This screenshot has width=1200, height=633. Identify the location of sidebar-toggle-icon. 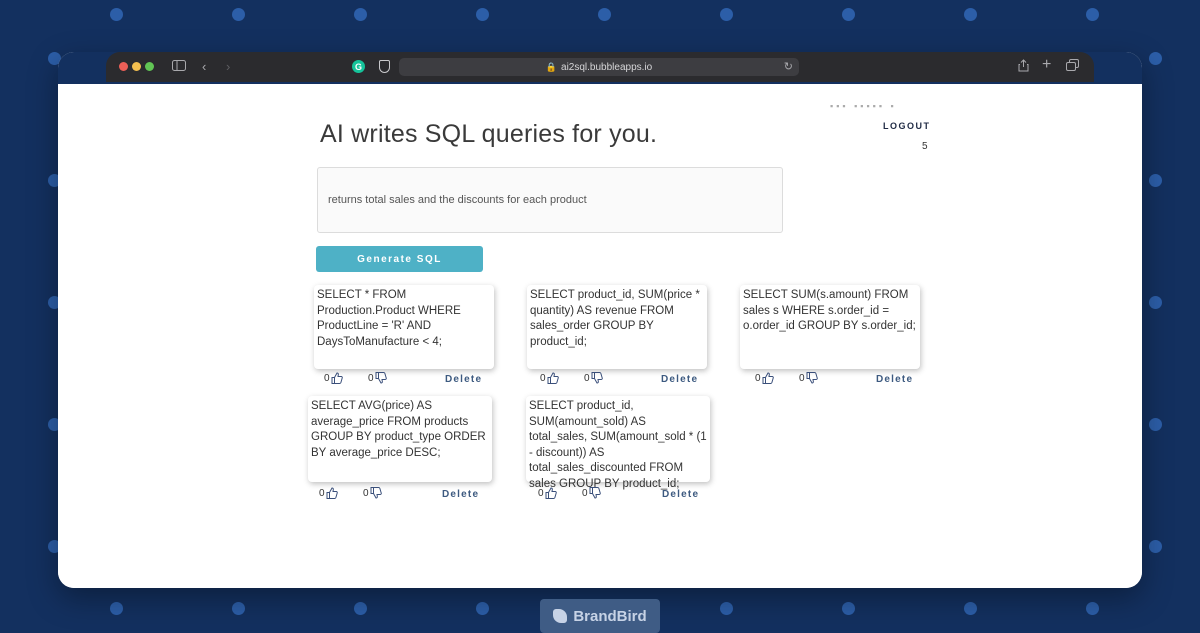
(179, 67).